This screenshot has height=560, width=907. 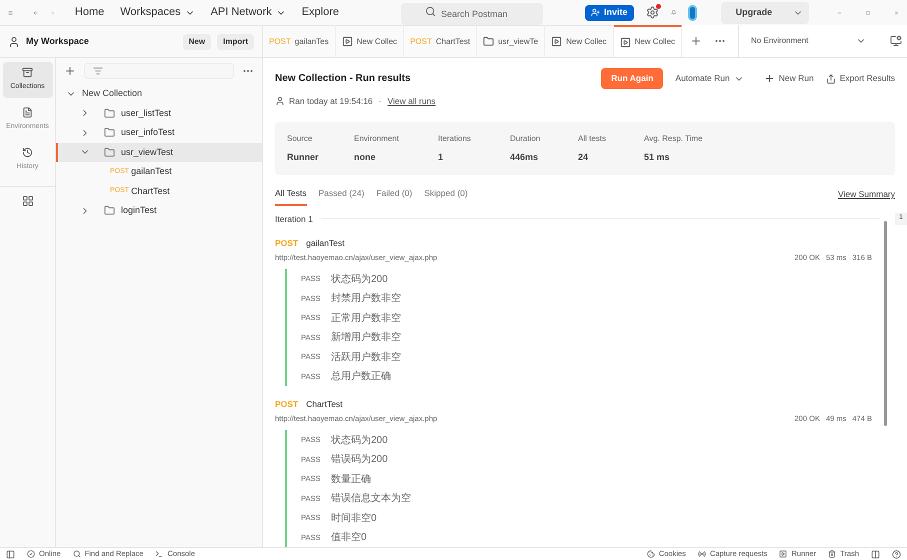 What do you see at coordinates (371, 499) in the screenshot?
I see `test-name: 错误信息文本为空` at bounding box center [371, 499].